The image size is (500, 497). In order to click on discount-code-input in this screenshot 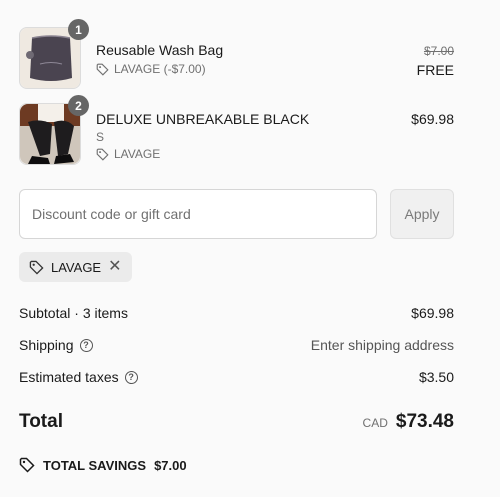, I will do `click(198, 214)`.